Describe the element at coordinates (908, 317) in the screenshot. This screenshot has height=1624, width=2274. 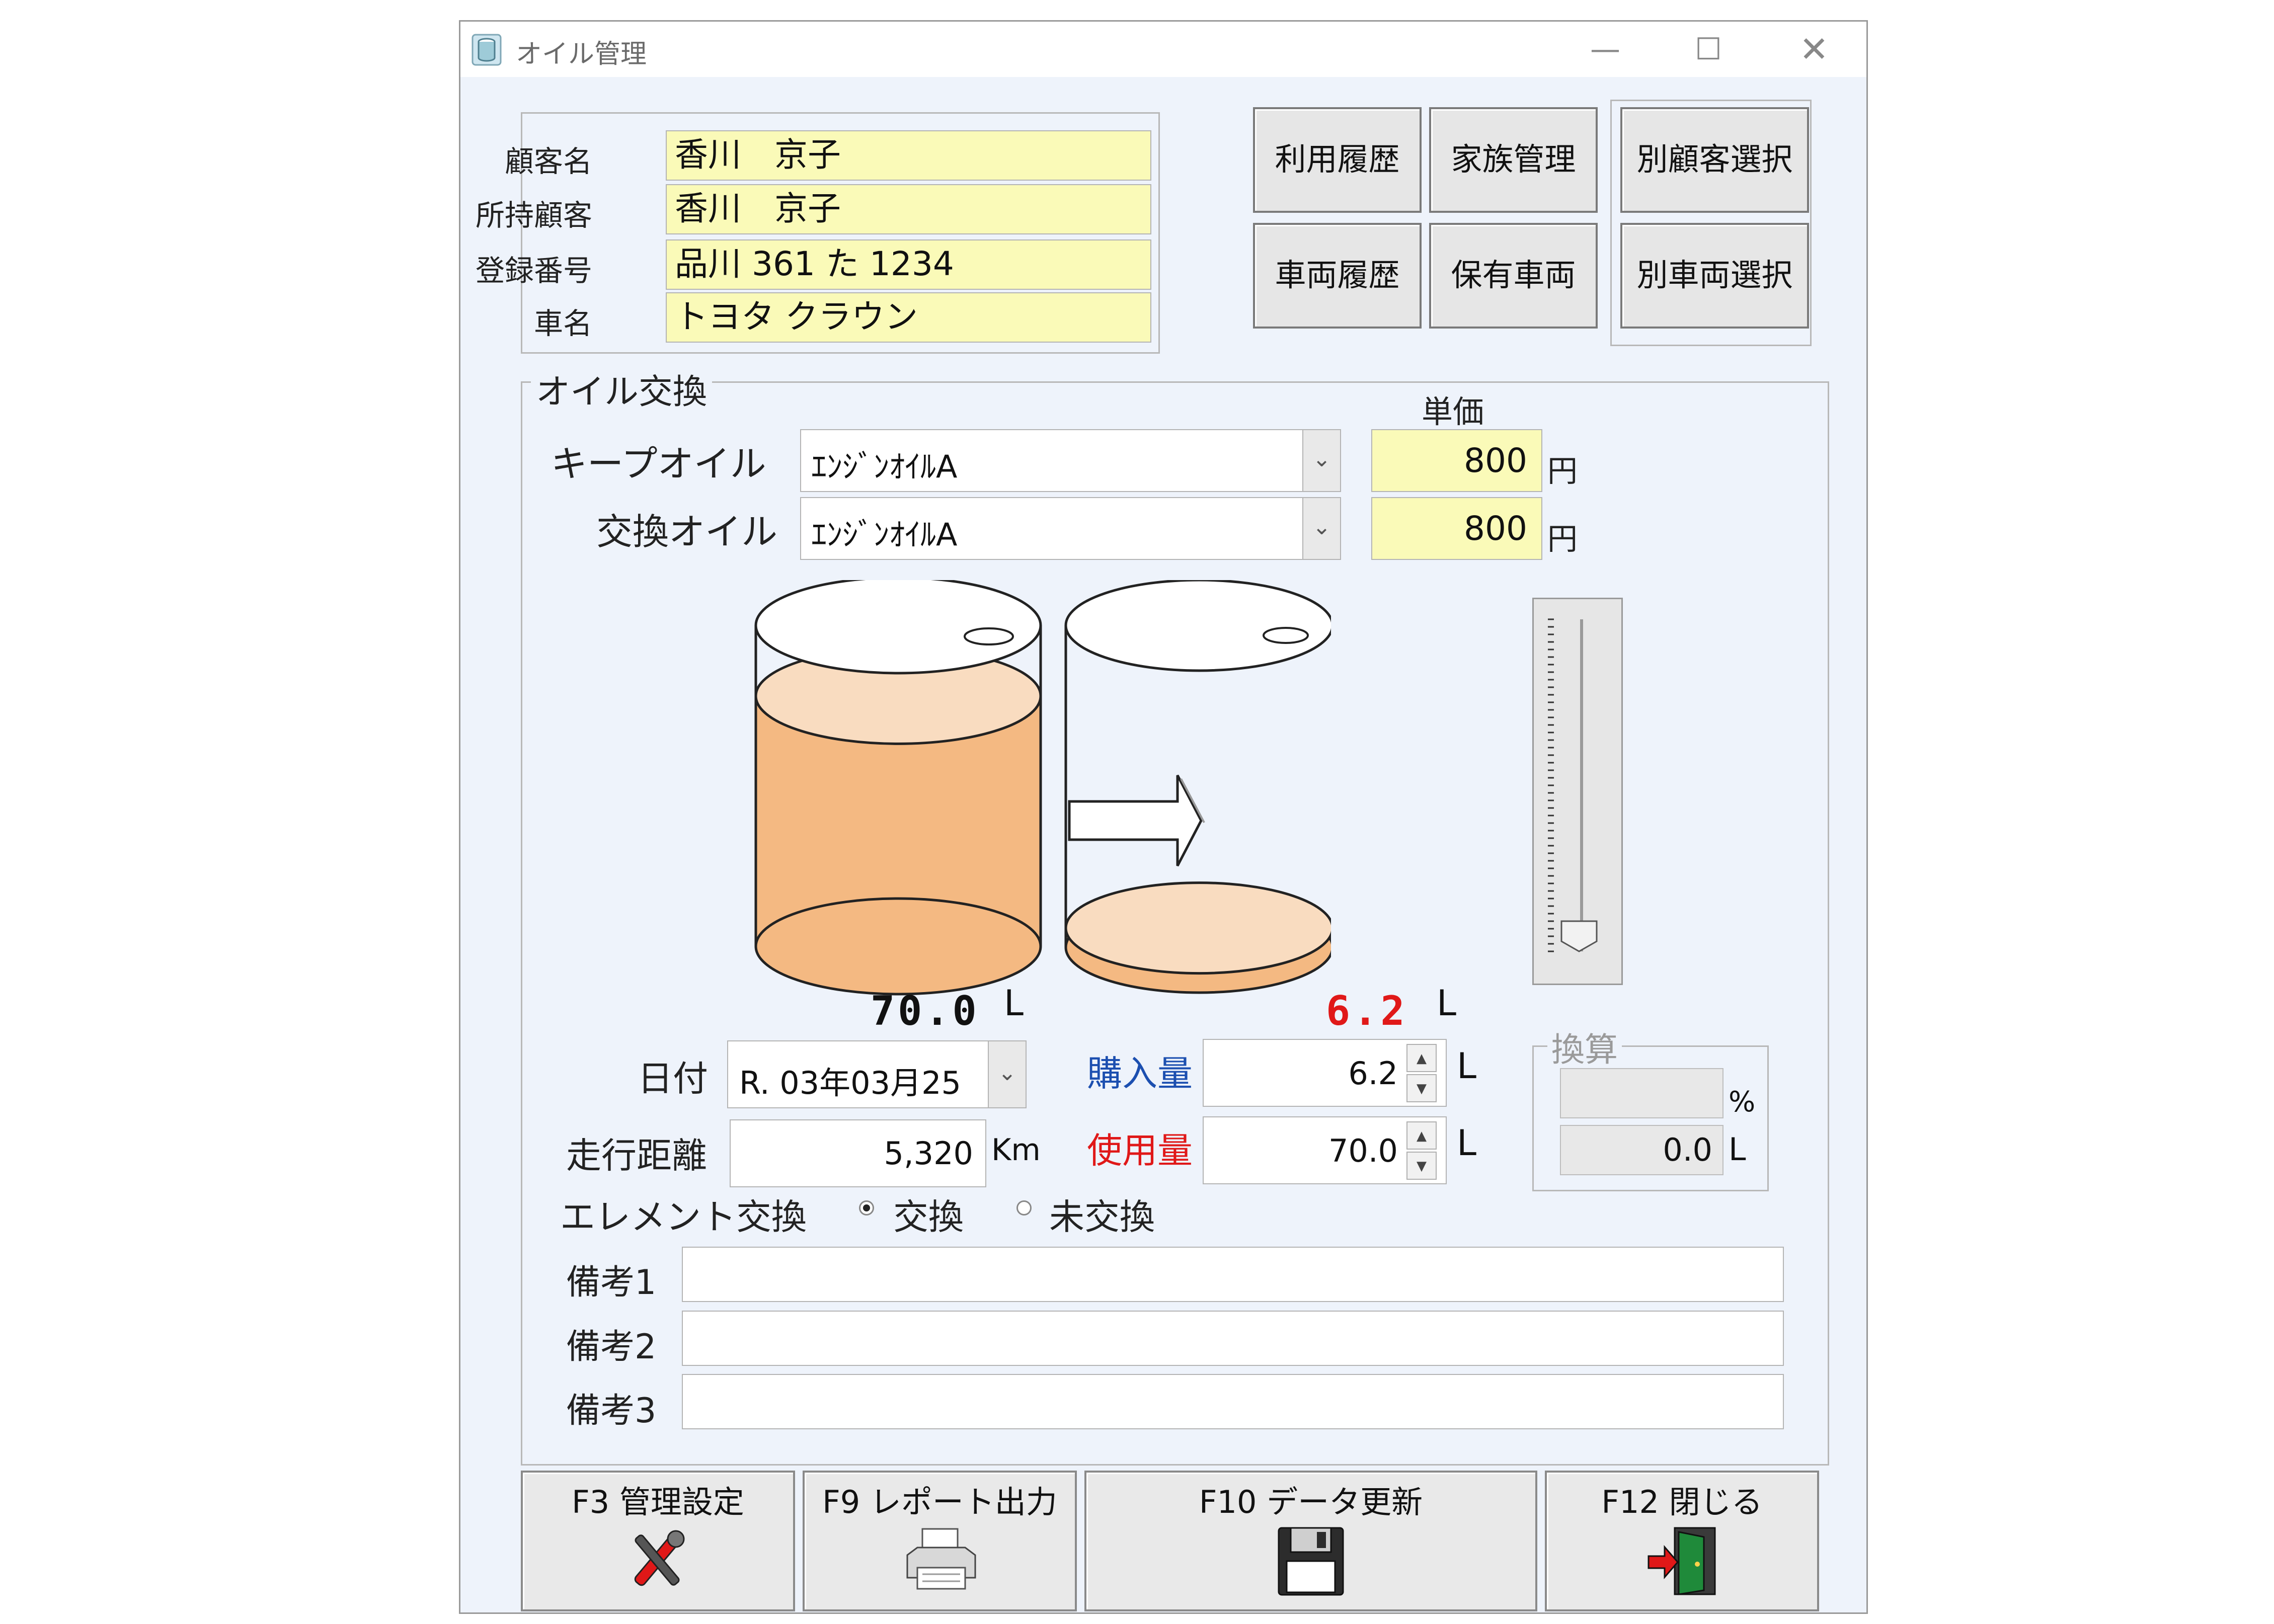
I see `car-name-field: トヨタ クラウン` at that location.